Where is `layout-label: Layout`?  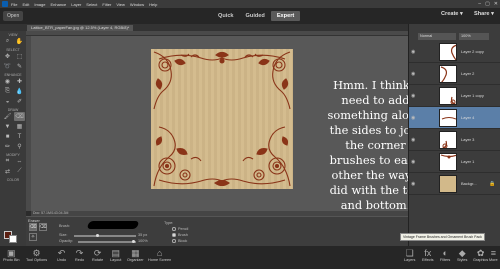
layout-label: Layout is located at coordinates (116, 260).